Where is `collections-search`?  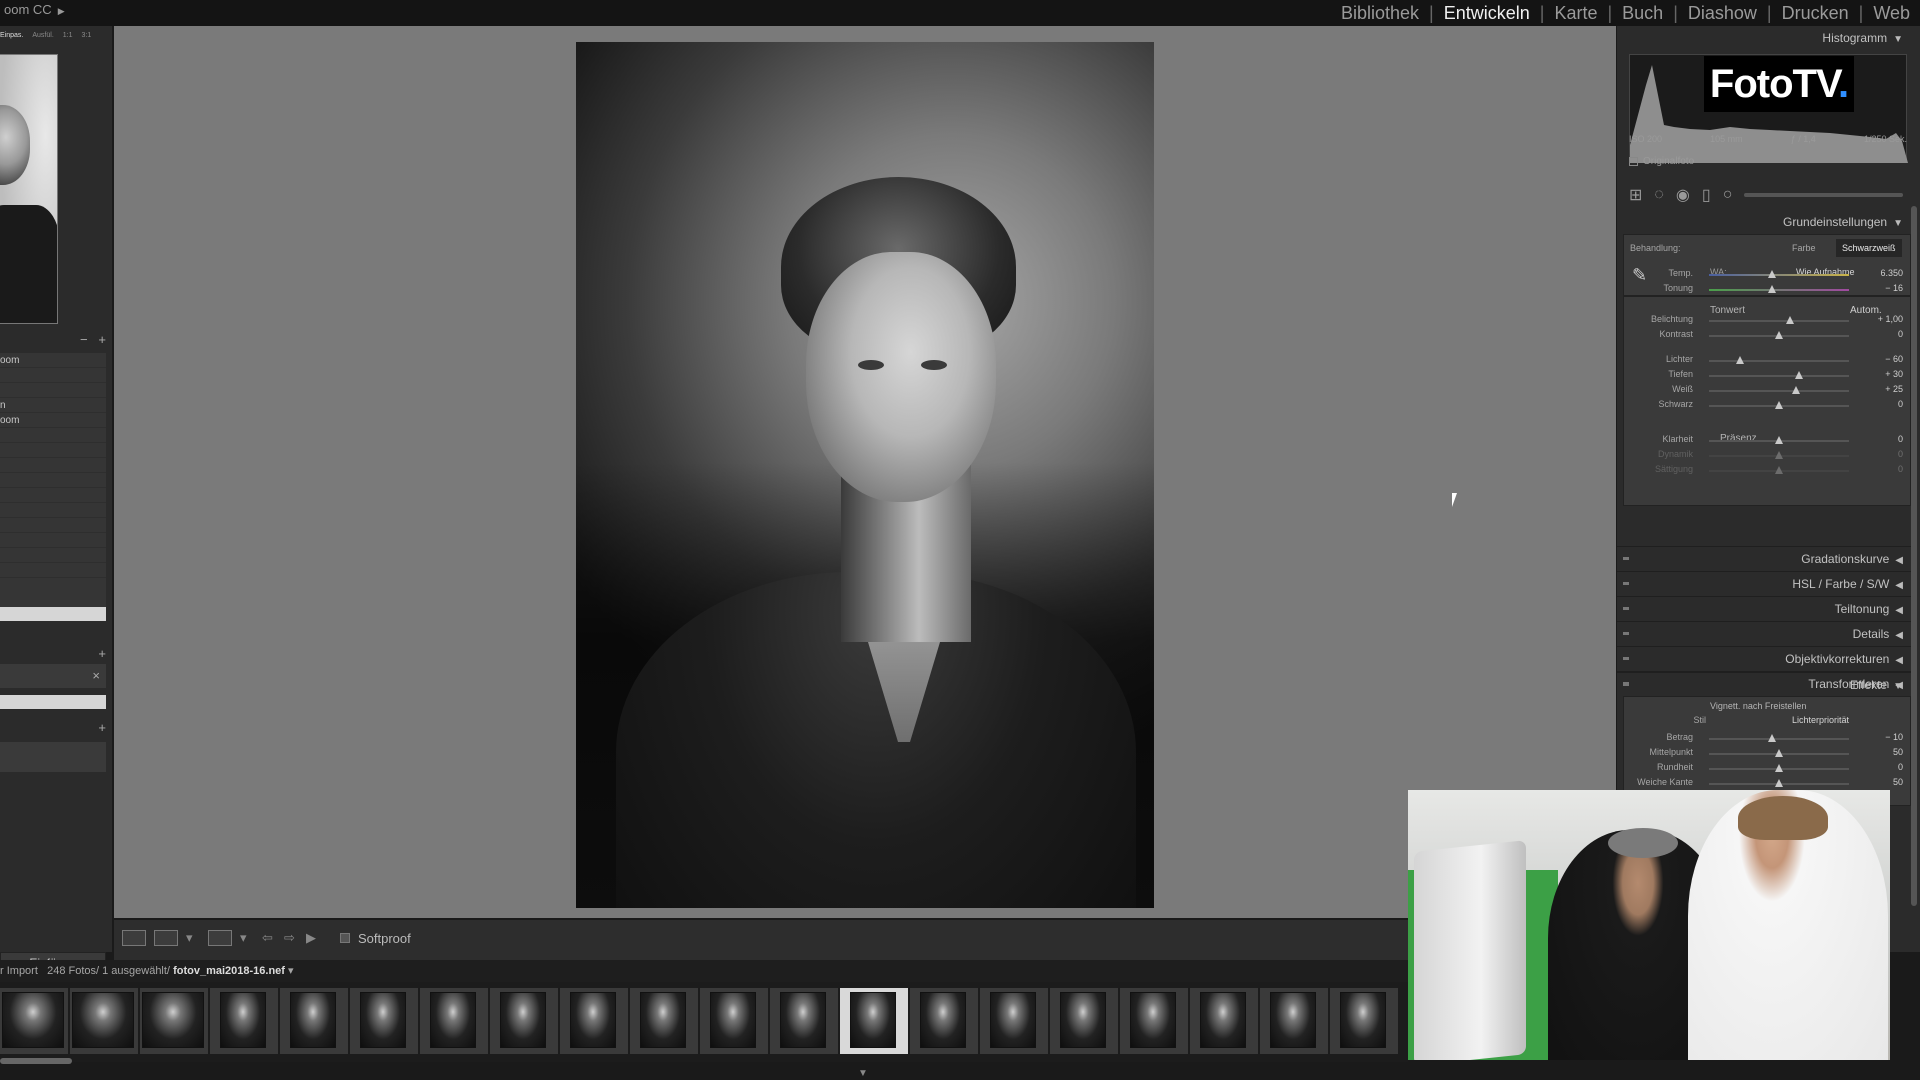 collections-search is located at coordinates (53, 757).